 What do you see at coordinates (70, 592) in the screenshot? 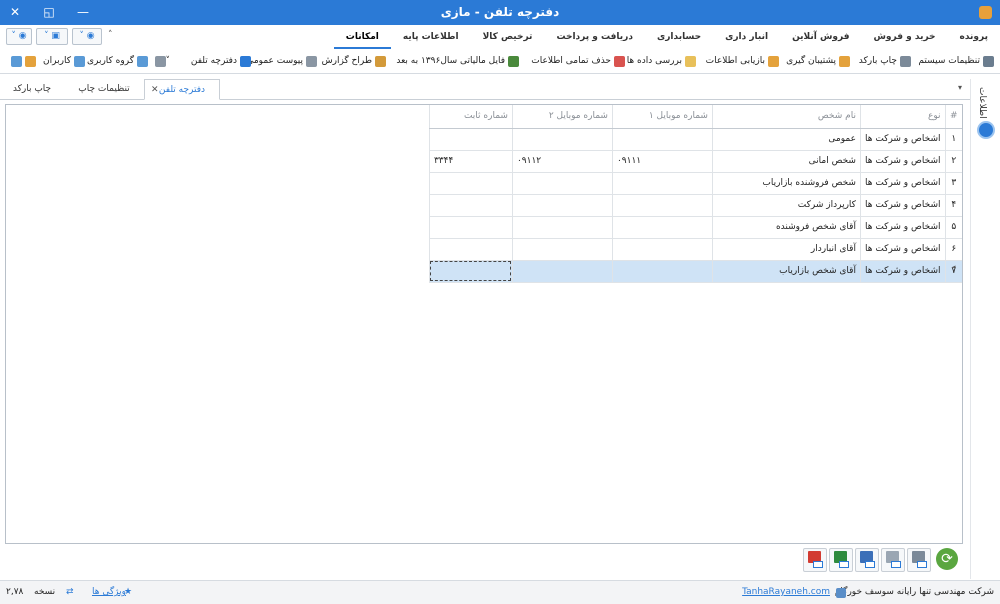
I see `sync-icon: ⇄` at bounding box center [70, 592].